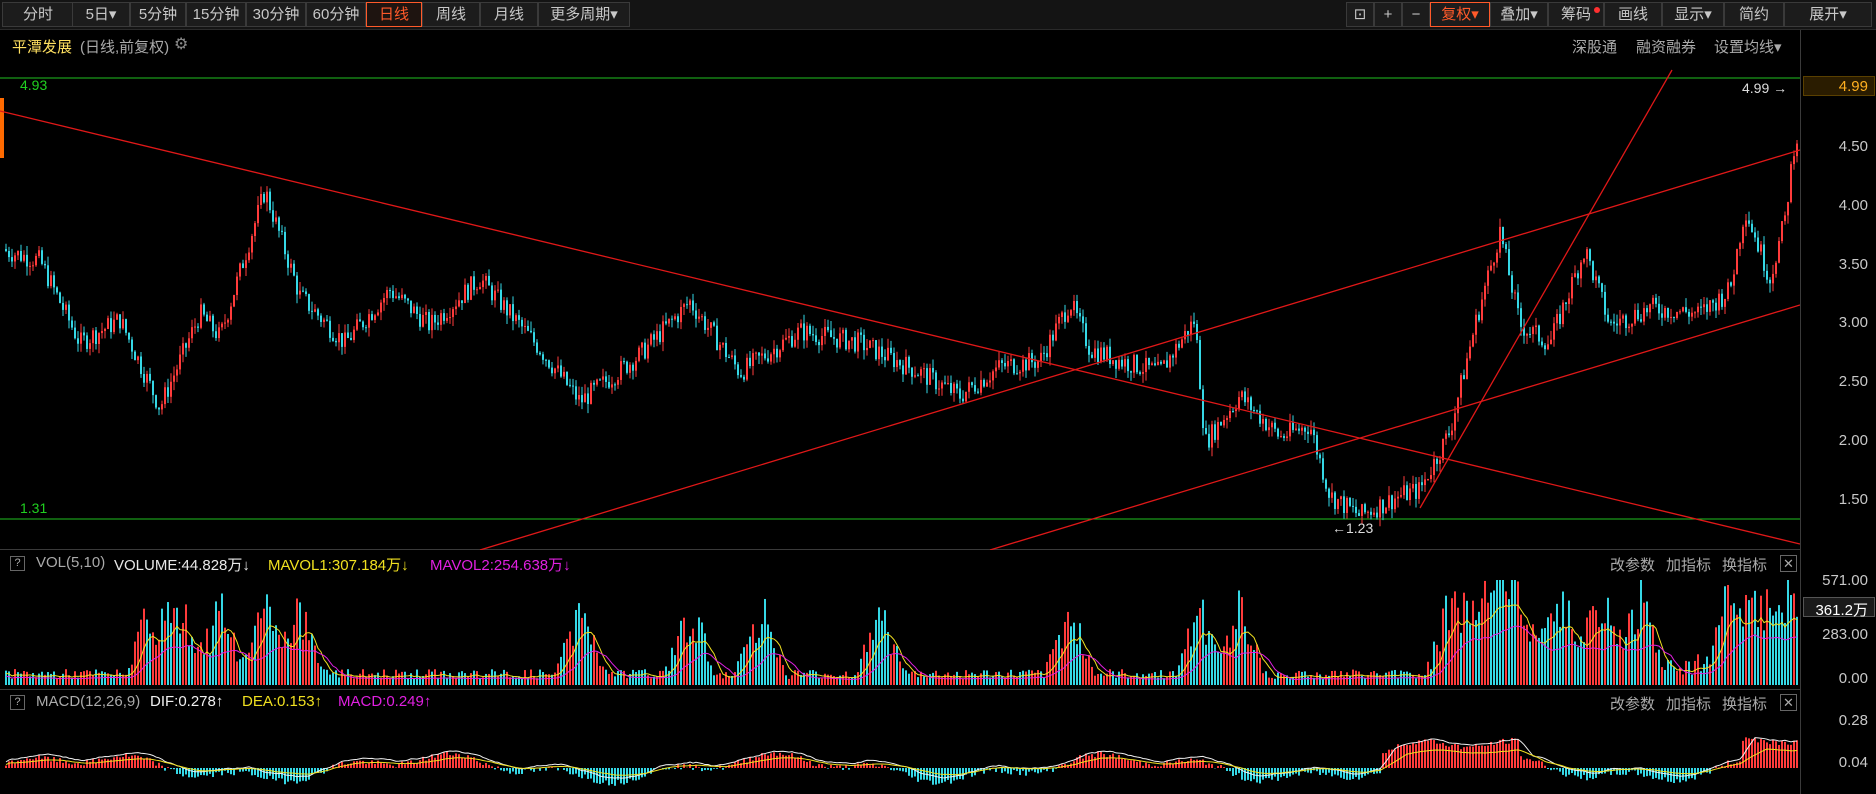 The image size is (1876, 794). What do you see at coordinates (1853, 440) in the screenshot?
I see `axis-tick: 2.00` at bounding box center [1853, 440].